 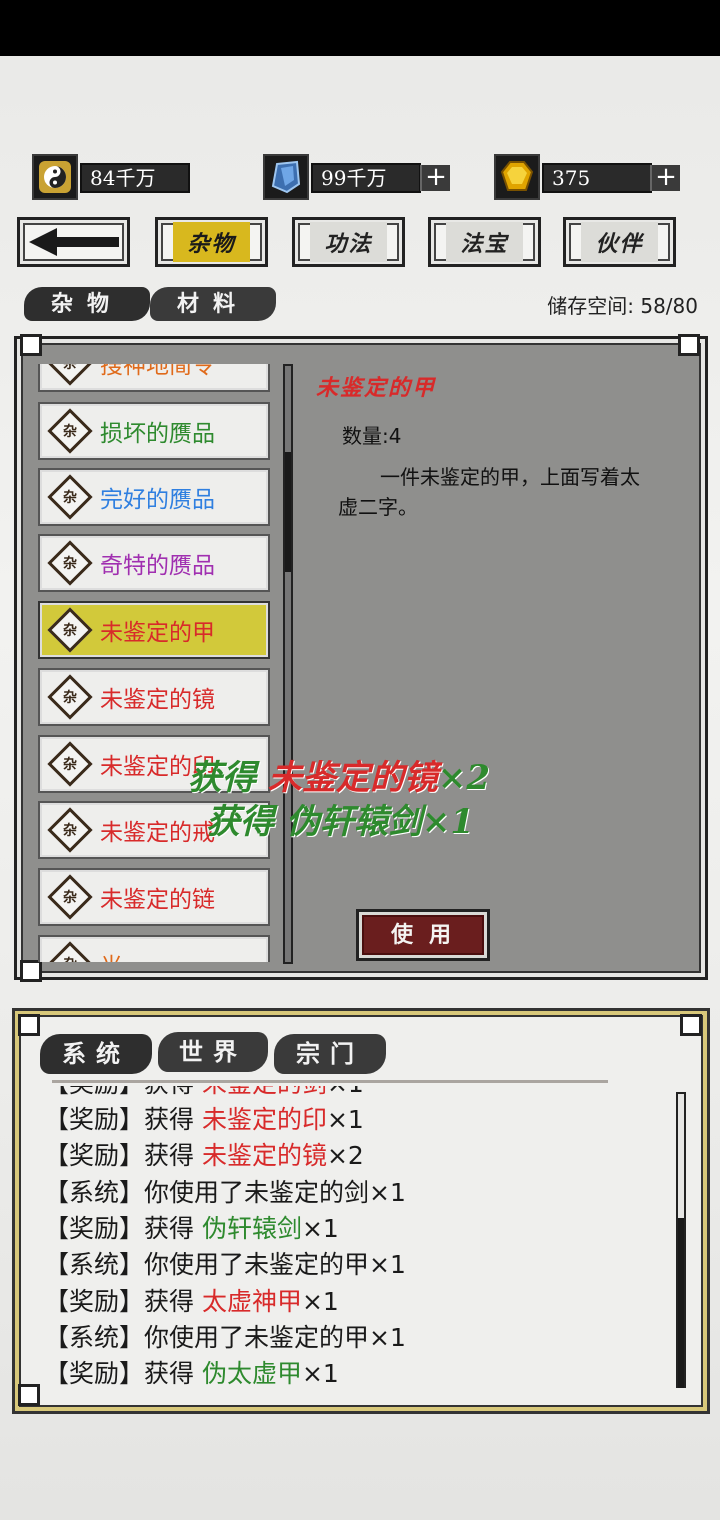 I want to click on tab-companions: 伙伴, so click(x=619, y=242).